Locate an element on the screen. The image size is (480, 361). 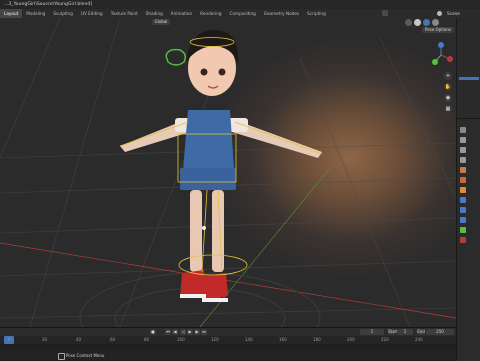
ruler-tick: 220 is located at coordinates (385, 339).